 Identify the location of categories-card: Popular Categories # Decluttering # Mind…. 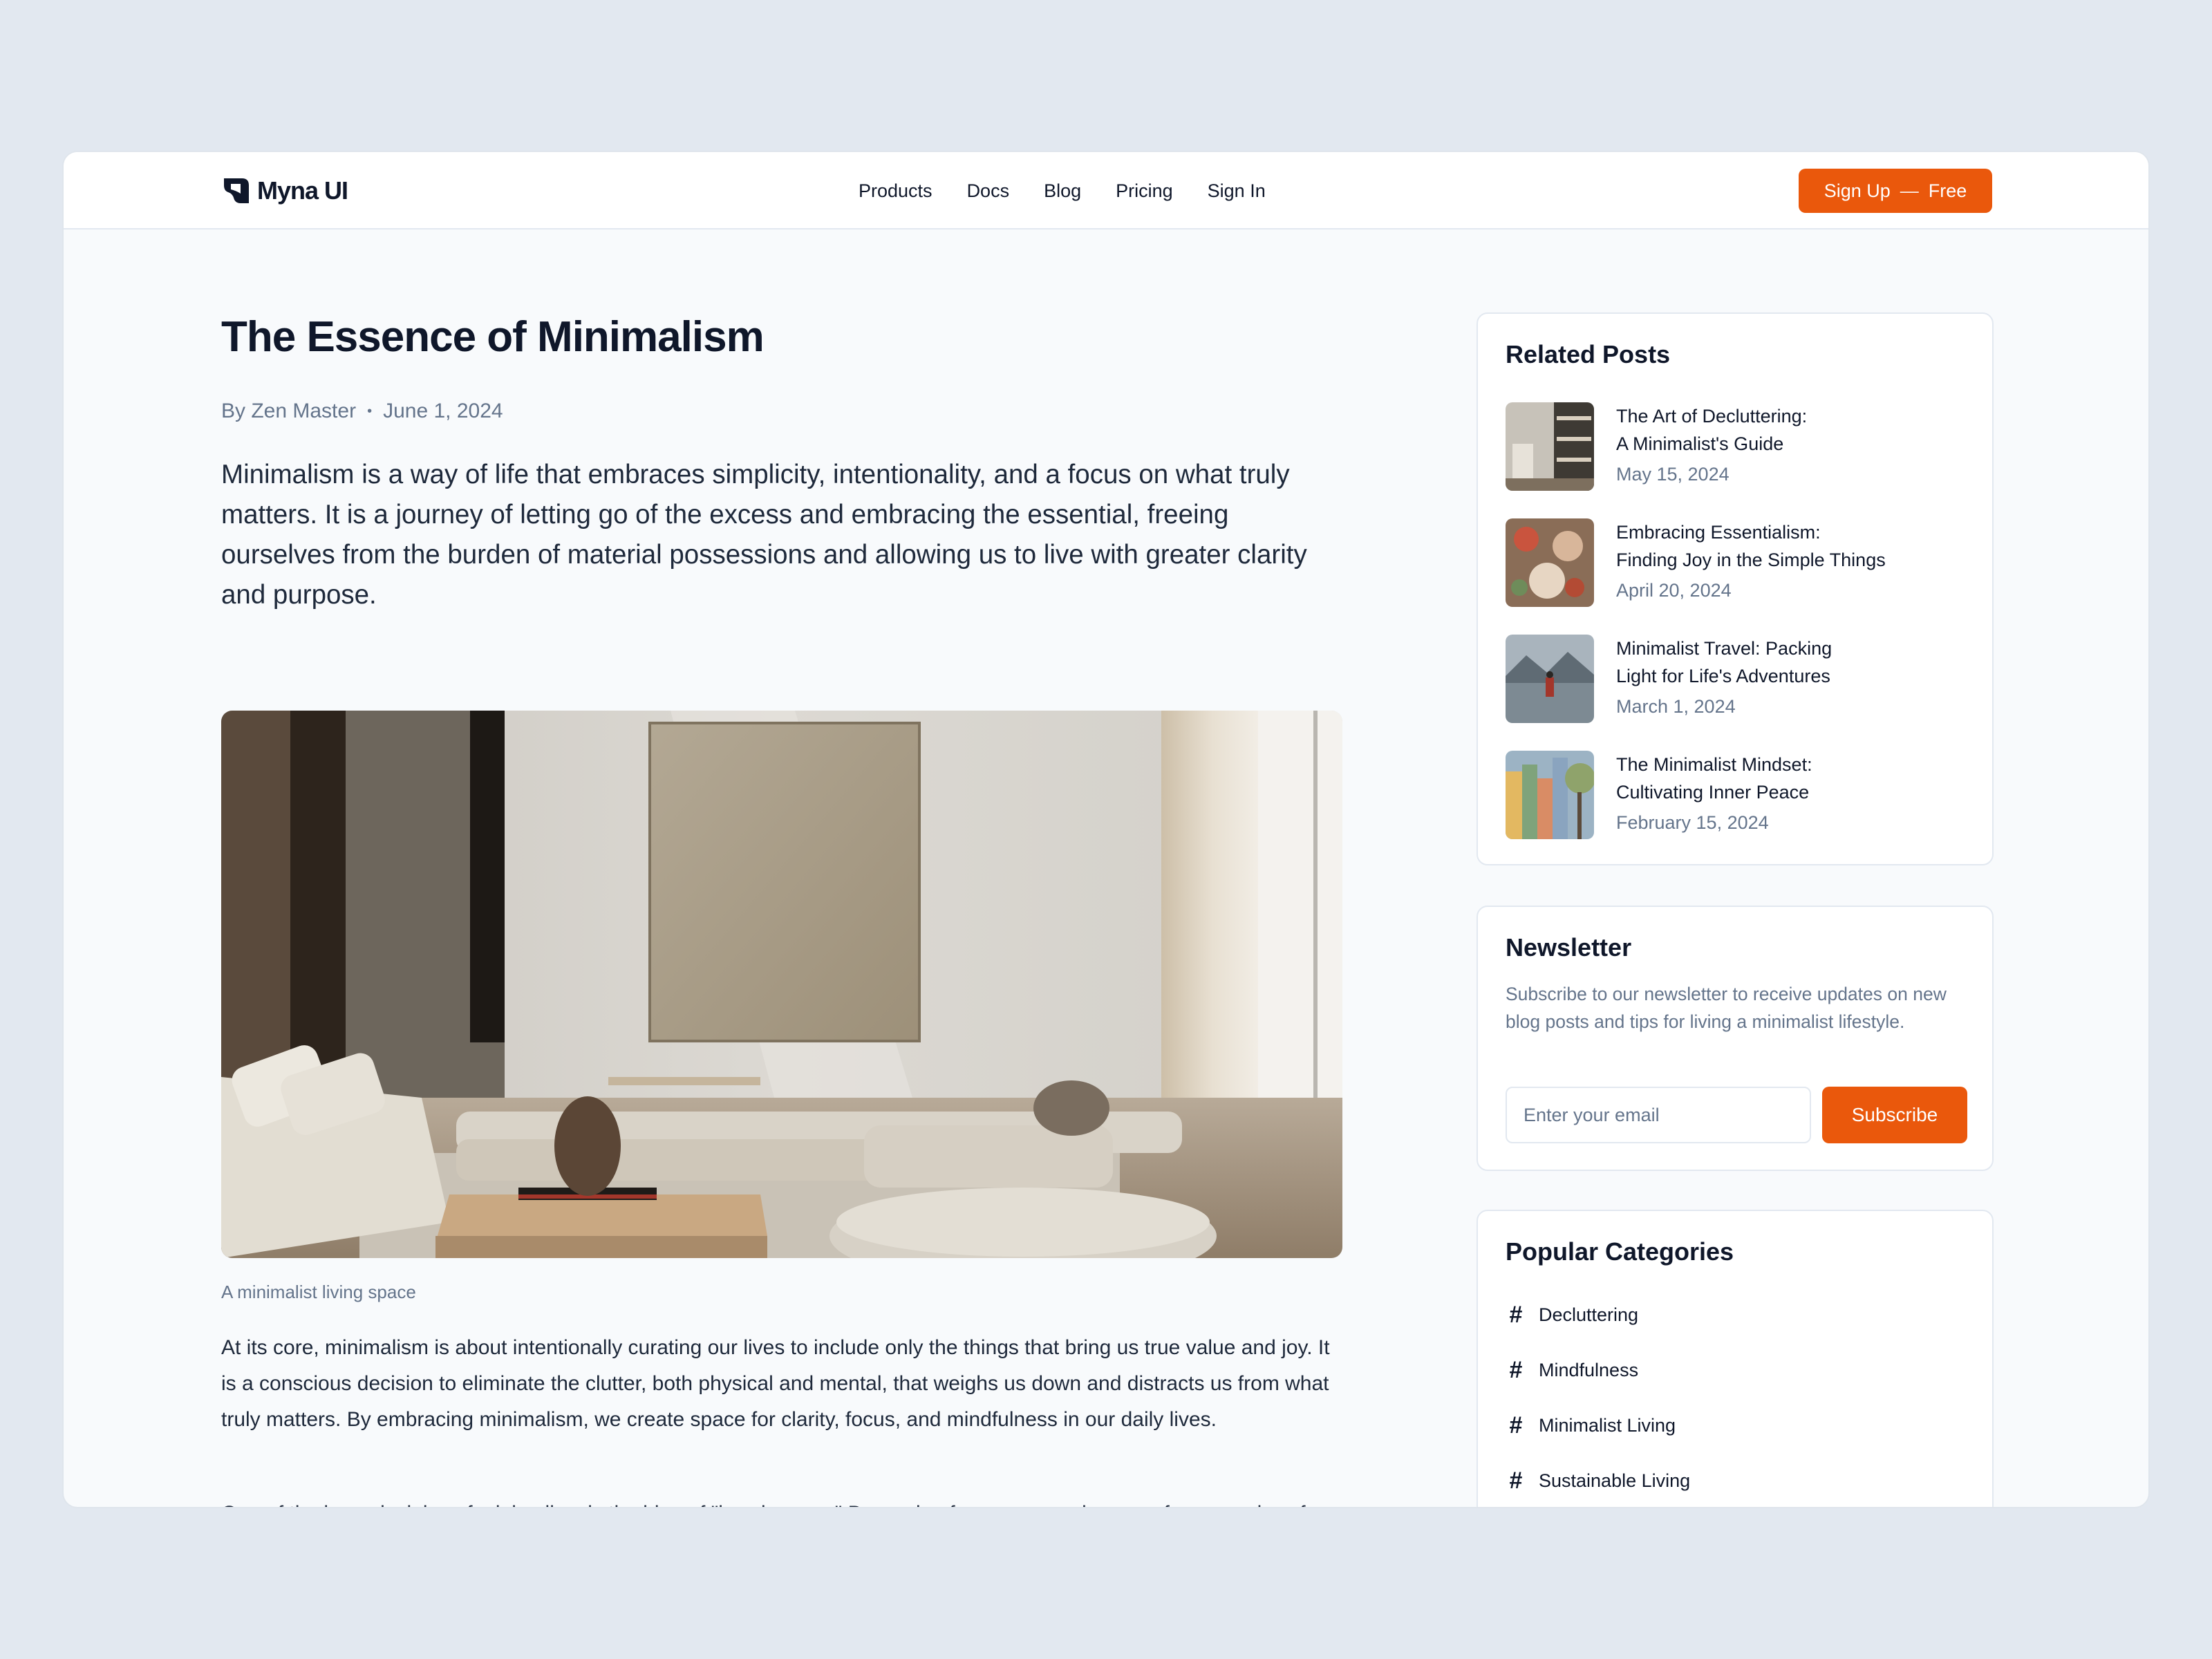
(1736, 1358).